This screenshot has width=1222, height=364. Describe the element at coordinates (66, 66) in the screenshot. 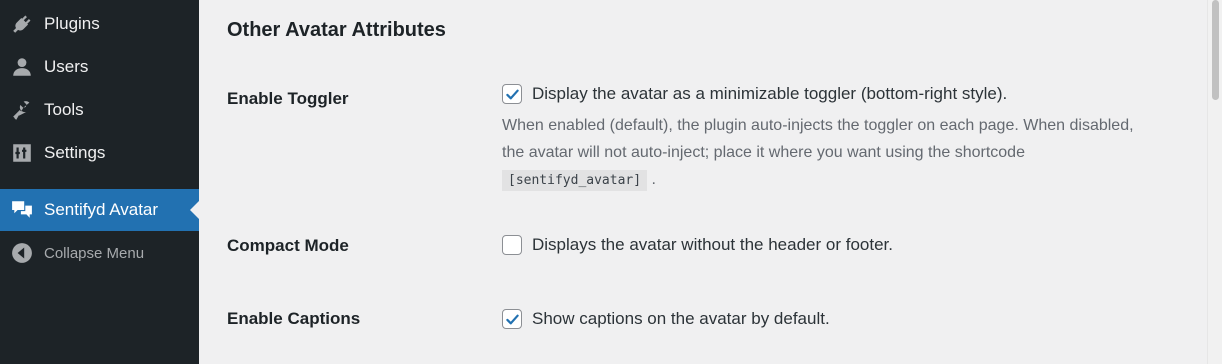

I see `sidebar-item-label: Users` at that location.